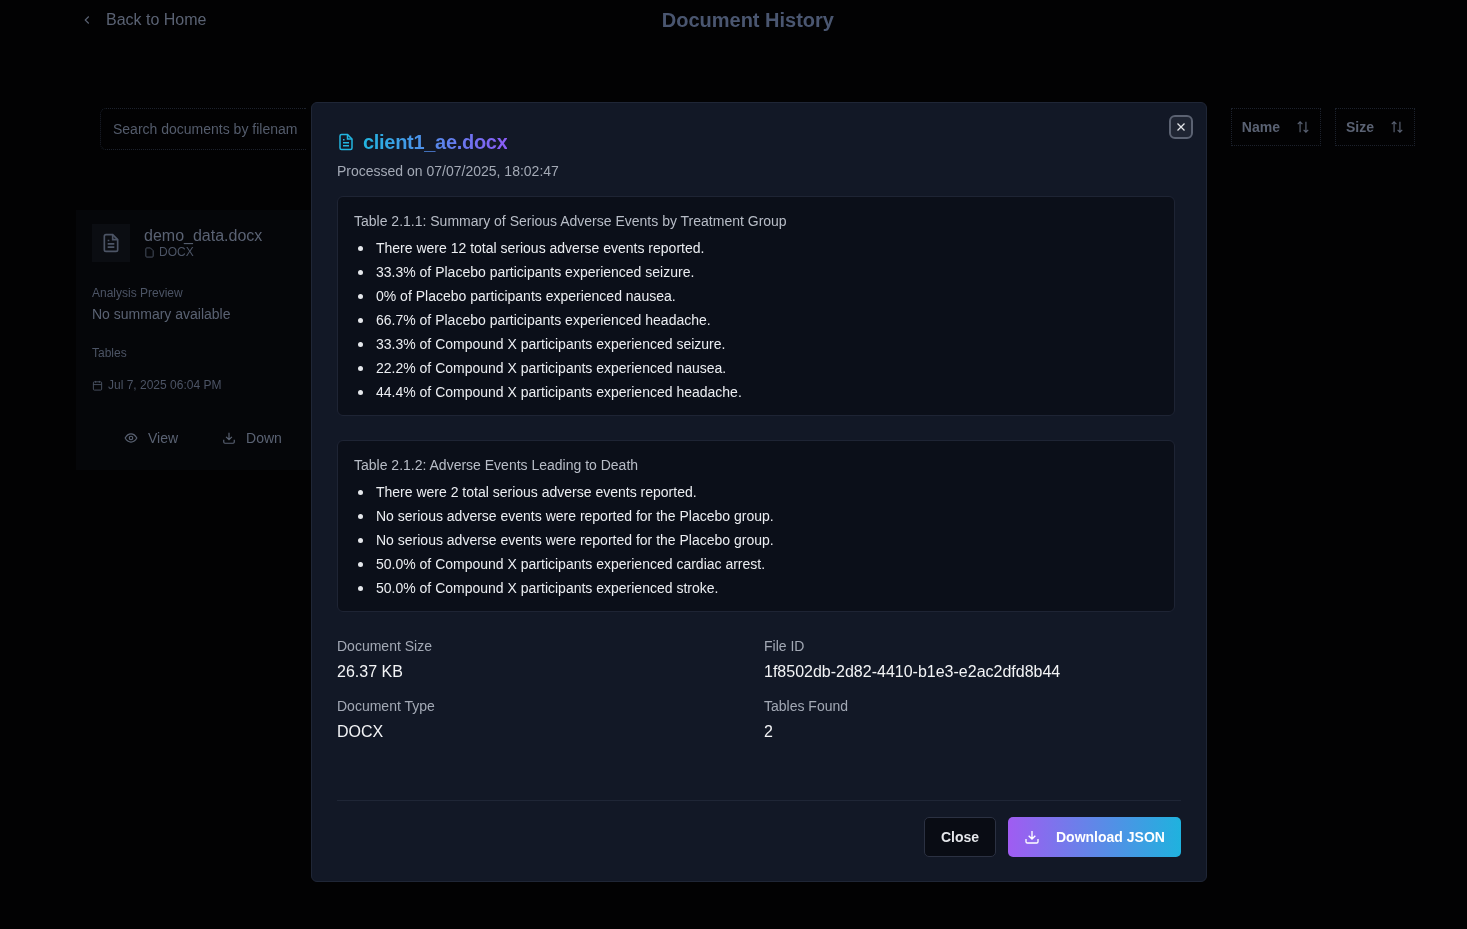 Image resolution: width=1467 pixels, height=929 pixels. Describe the element at coordinates (747, 20) in the screenshot. I see `page-title: Document History` at that location.